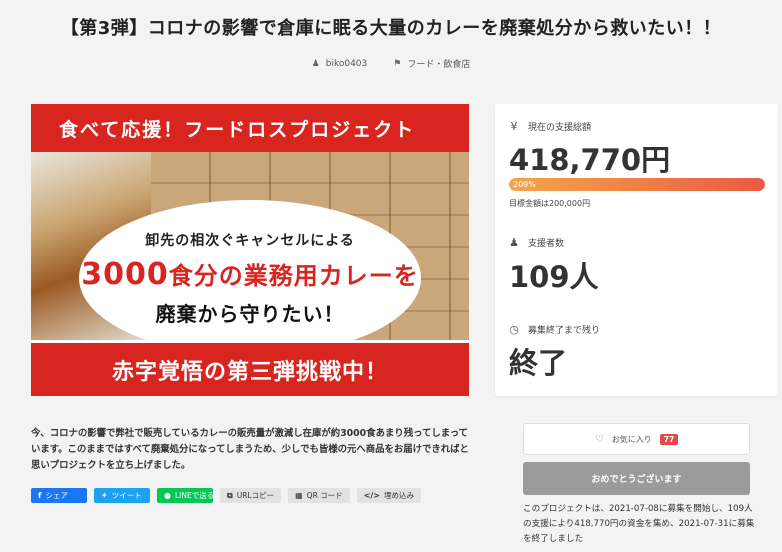 The image size is (782, 552). I want to click on backers-label: 支援者数, so click(546, 244).